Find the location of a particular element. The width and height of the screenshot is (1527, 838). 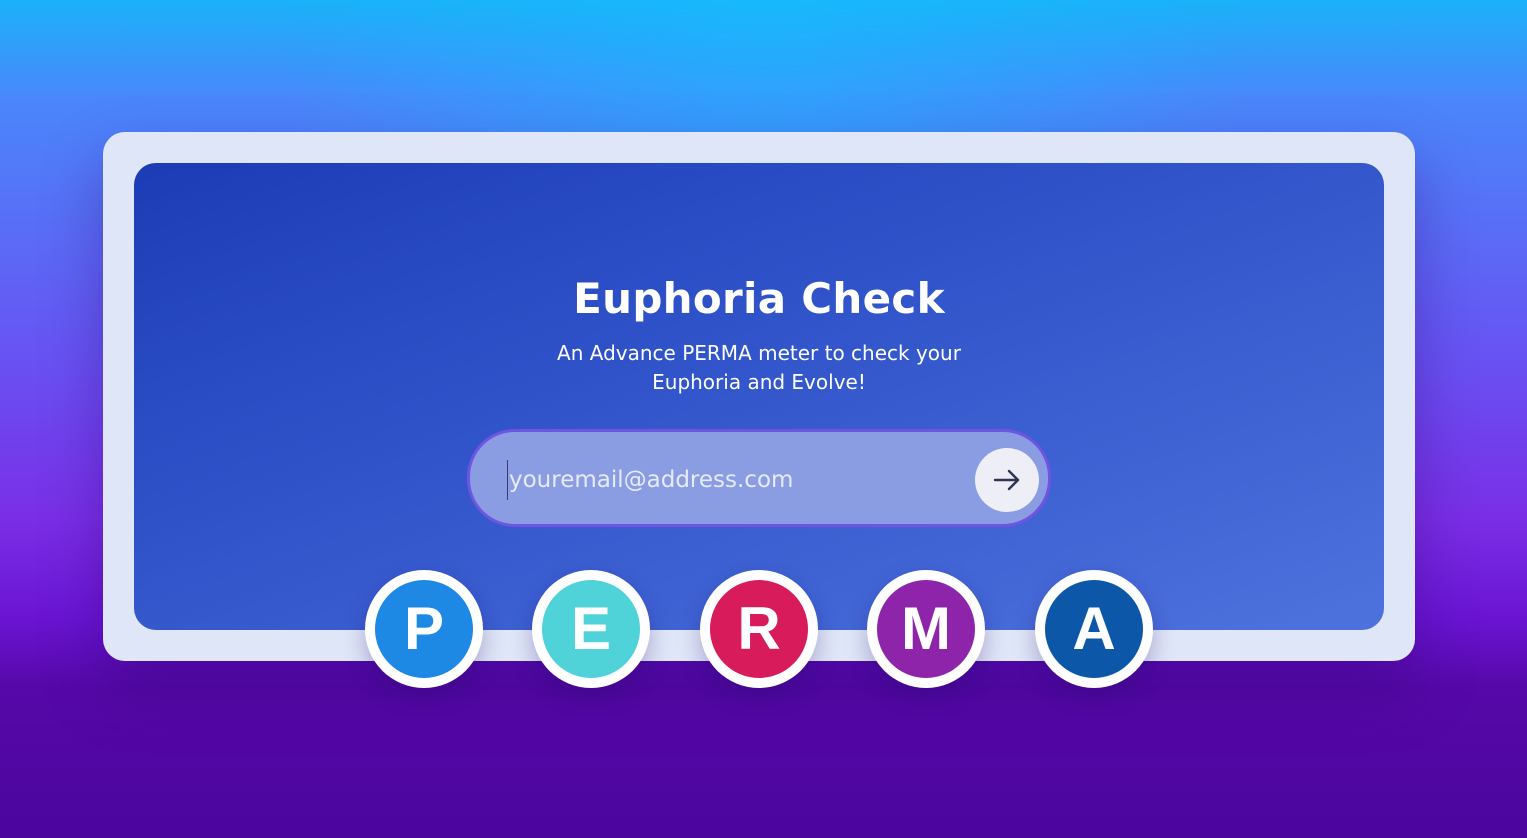

perma-badge-p-circle: P is located at coordinates (424, 629).